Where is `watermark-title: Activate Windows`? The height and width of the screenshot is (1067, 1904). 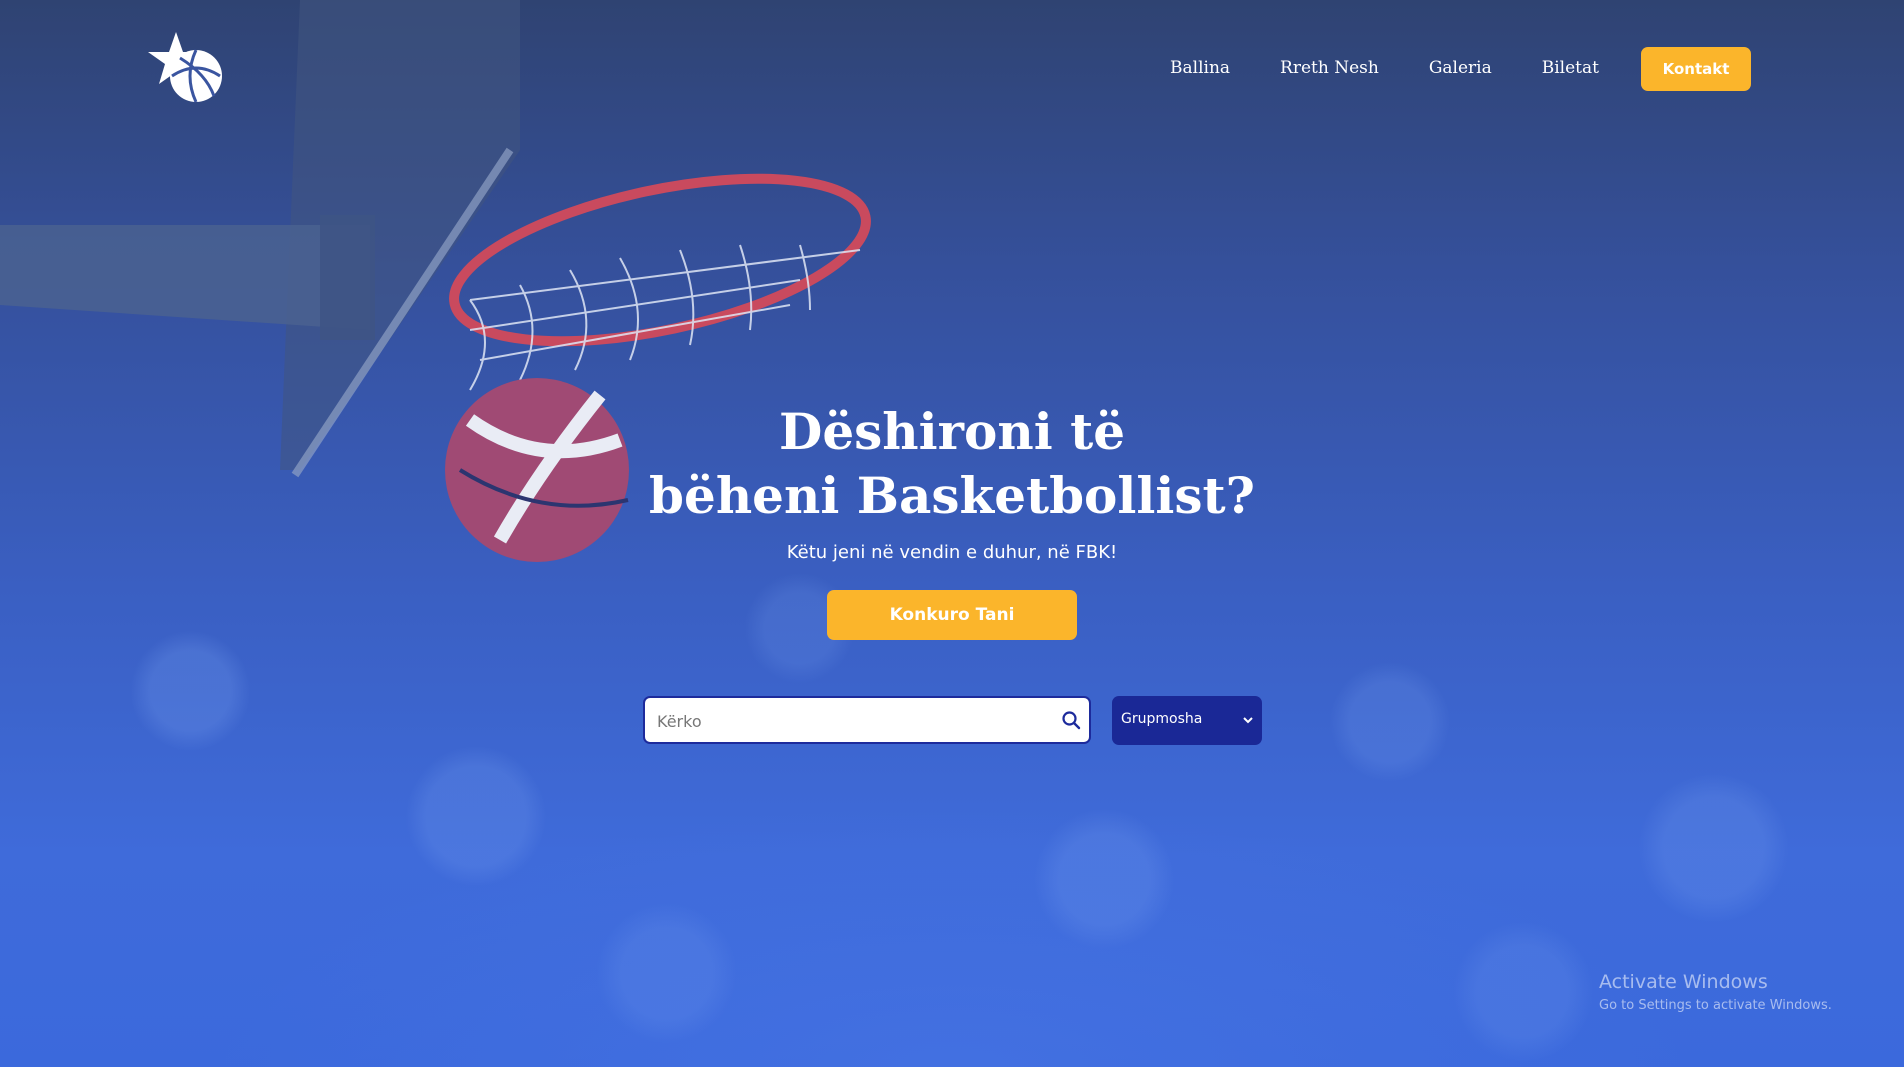
watermark-title: Activate Windows is located at coordinates (1683, 982).